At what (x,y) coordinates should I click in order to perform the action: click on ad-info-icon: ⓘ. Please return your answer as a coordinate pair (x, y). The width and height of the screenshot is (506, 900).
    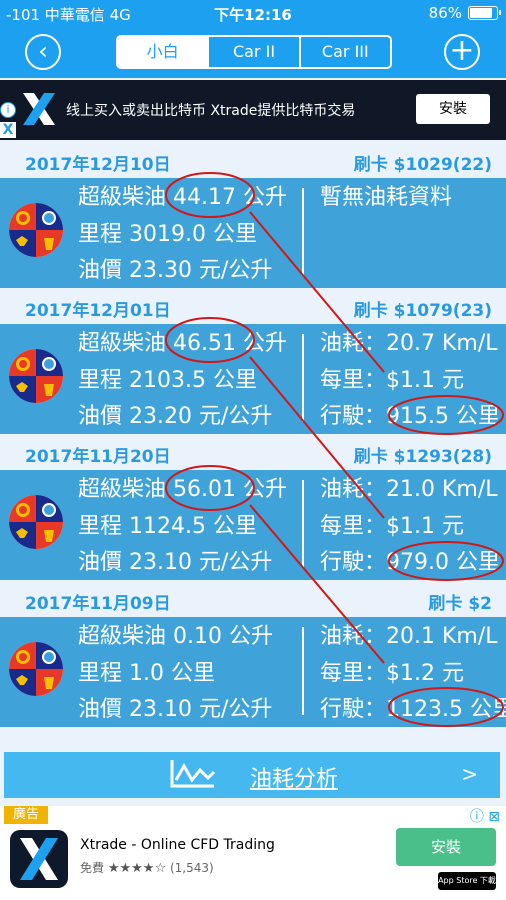
    Looking at the image, I should click on (477, 817).